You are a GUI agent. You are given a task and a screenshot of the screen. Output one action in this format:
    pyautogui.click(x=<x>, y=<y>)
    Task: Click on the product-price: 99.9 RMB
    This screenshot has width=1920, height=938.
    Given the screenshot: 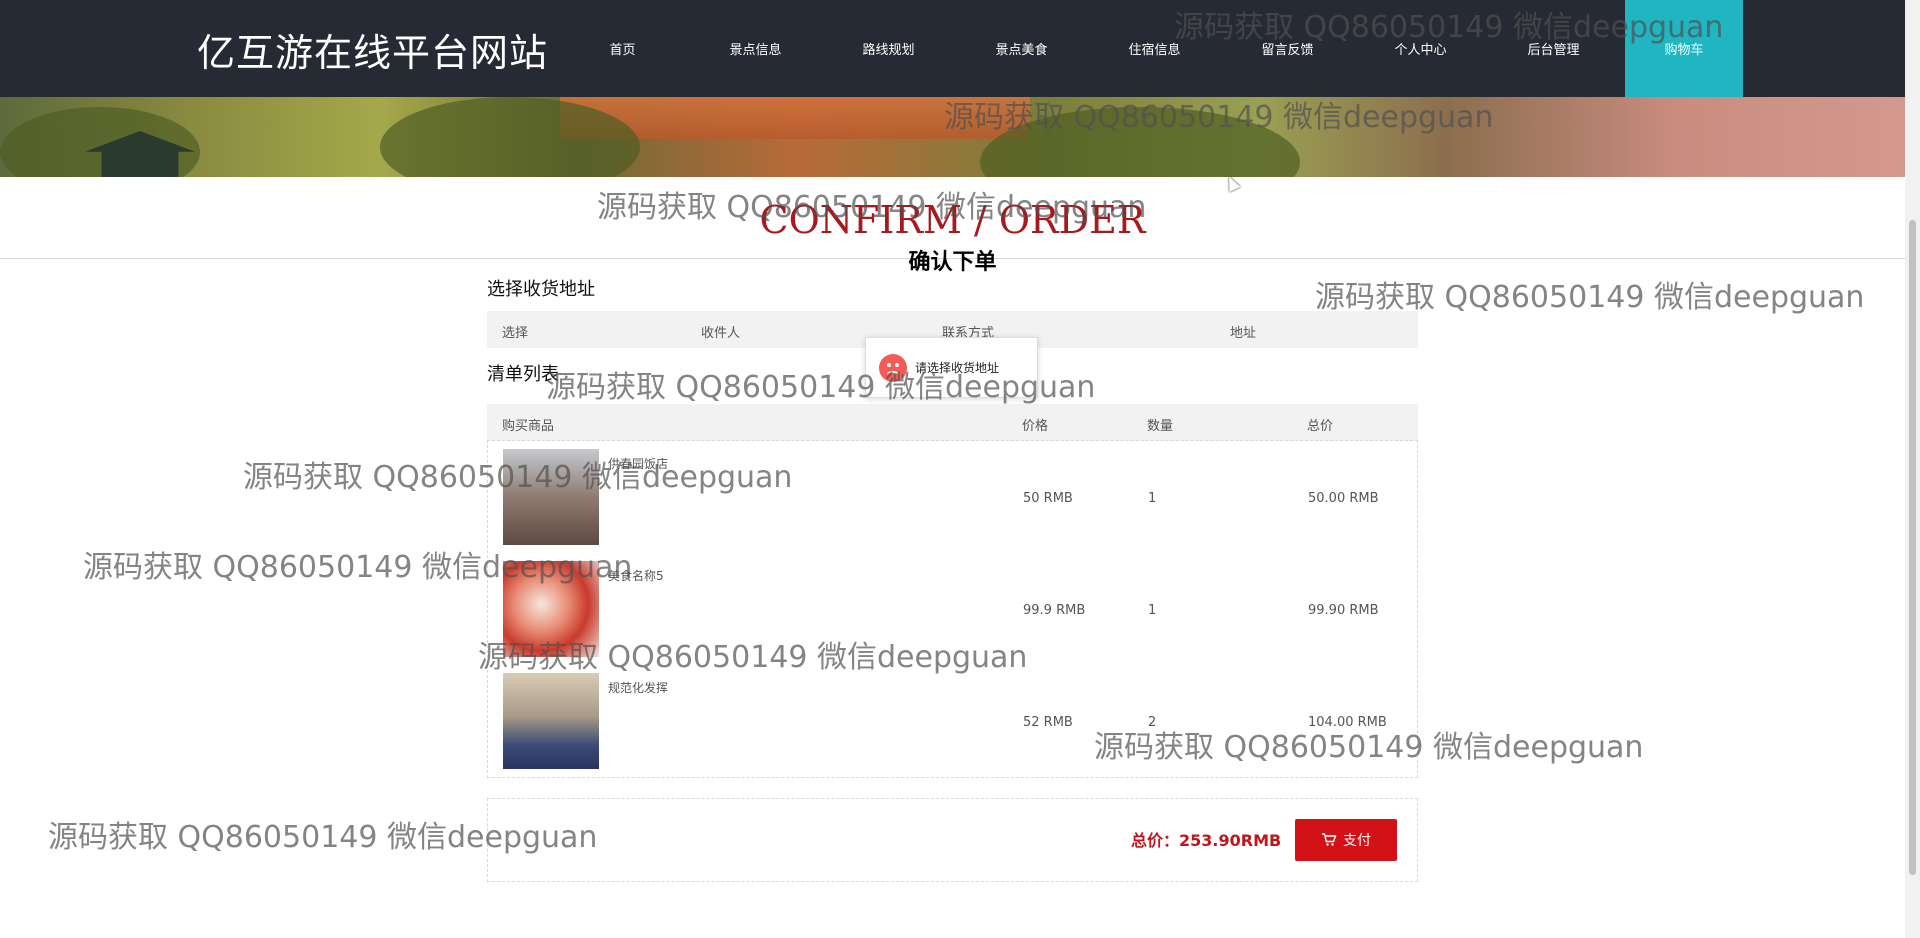 What is the action you would take?
    pyautogui.click(x=1054, y=610)
    